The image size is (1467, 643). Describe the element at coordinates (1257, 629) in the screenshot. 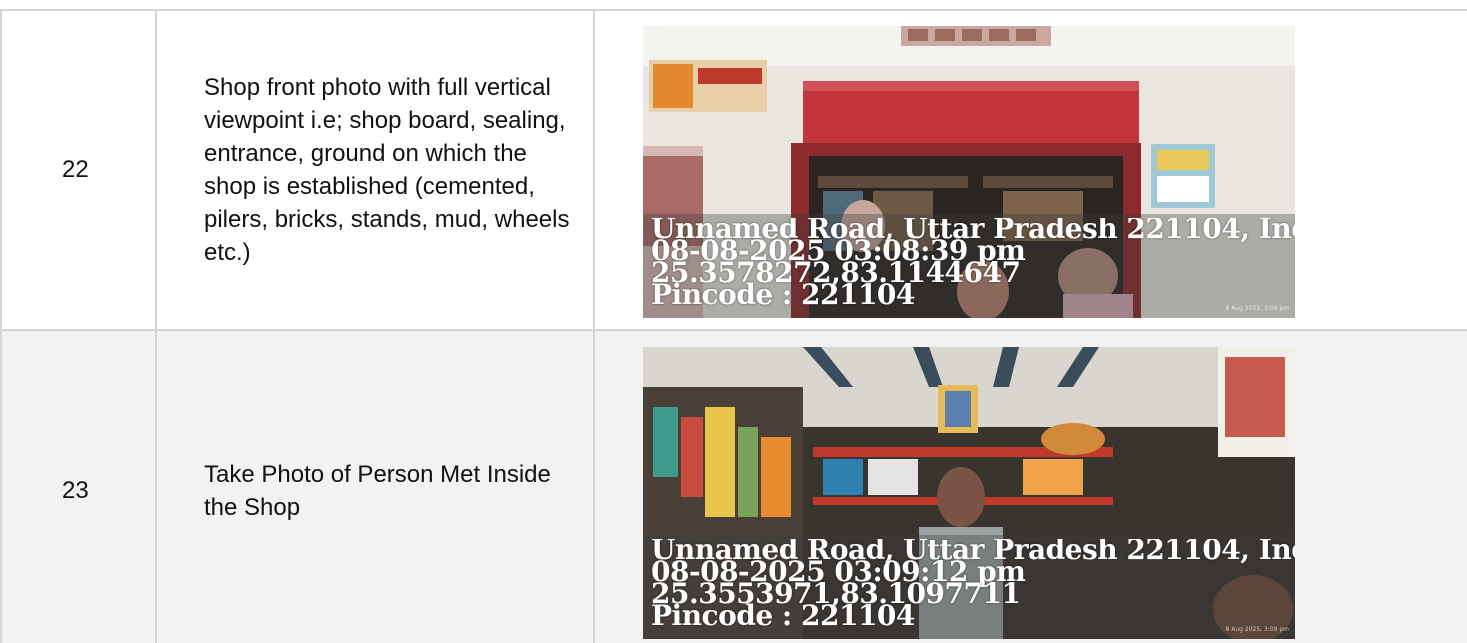

I see `camera-timestamp: 8 Aug 2025, 3:09 pm` at that location.